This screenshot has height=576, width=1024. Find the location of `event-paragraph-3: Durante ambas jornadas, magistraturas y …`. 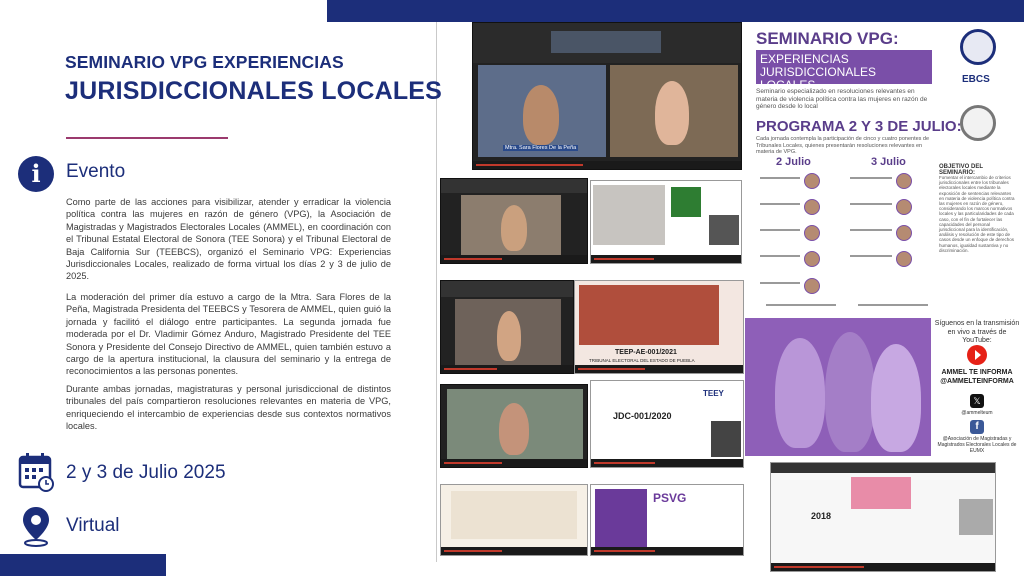

event-paragraph-3: Durante ambas jornadas, magistraturas y … is located at coordinates (228, 408).